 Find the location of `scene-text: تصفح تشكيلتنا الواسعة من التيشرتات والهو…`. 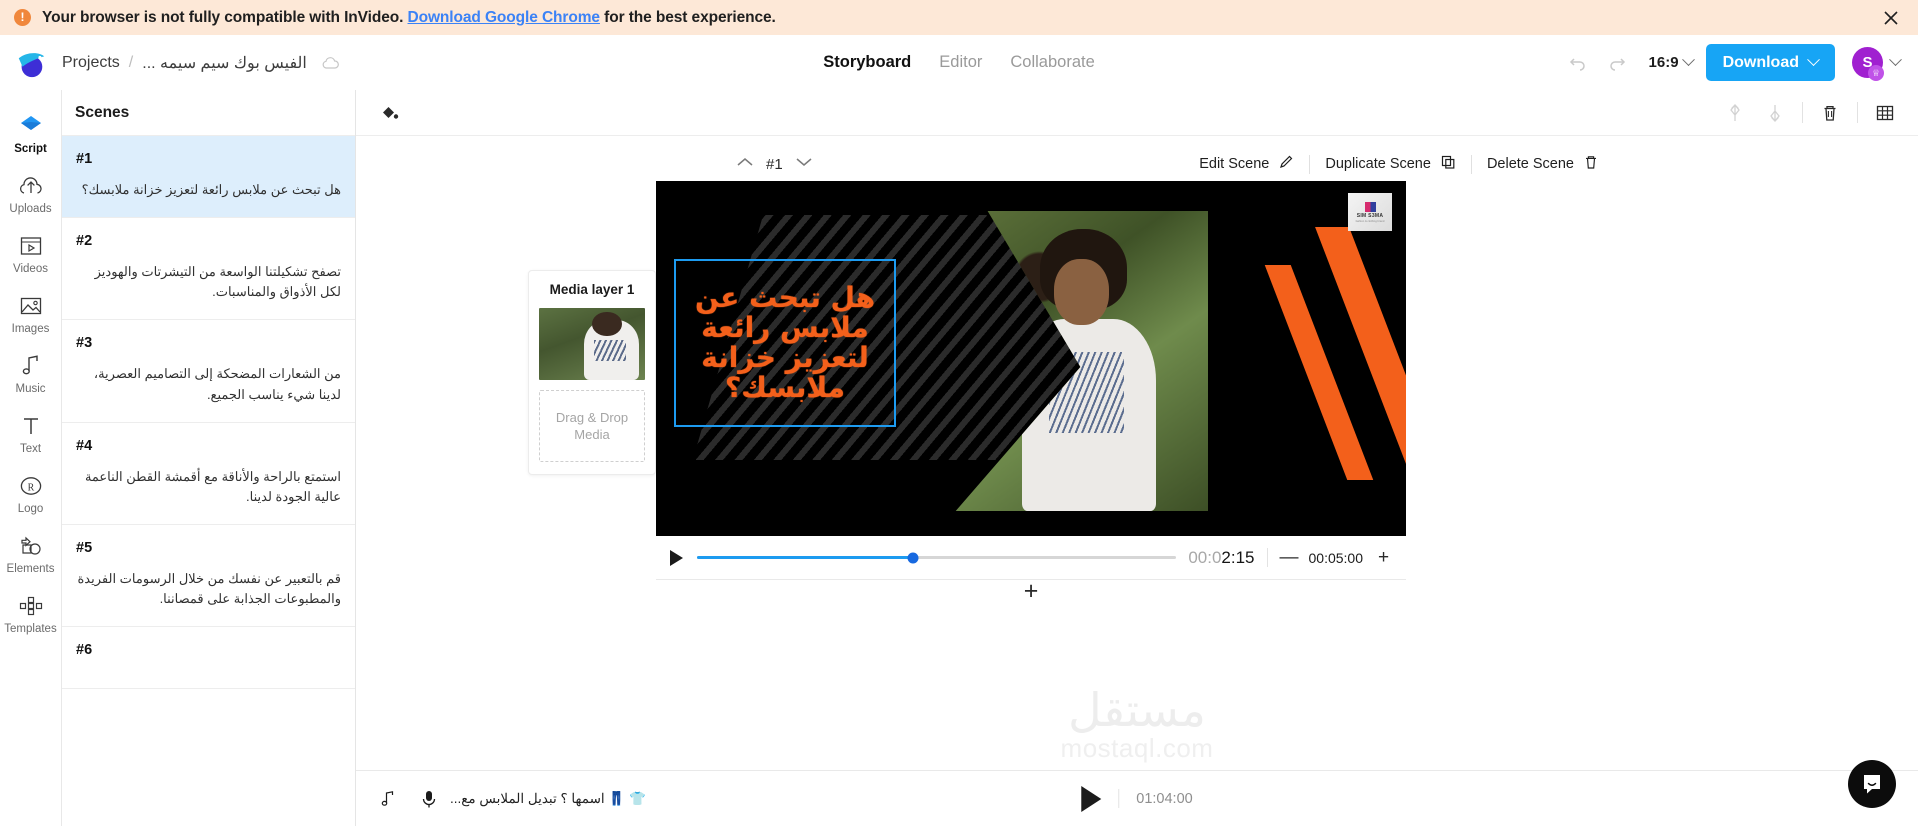

scene-text: تصفح تشكيلتنا الواسعة من التيشرتات والهو… is located at coordinates (208, 282).